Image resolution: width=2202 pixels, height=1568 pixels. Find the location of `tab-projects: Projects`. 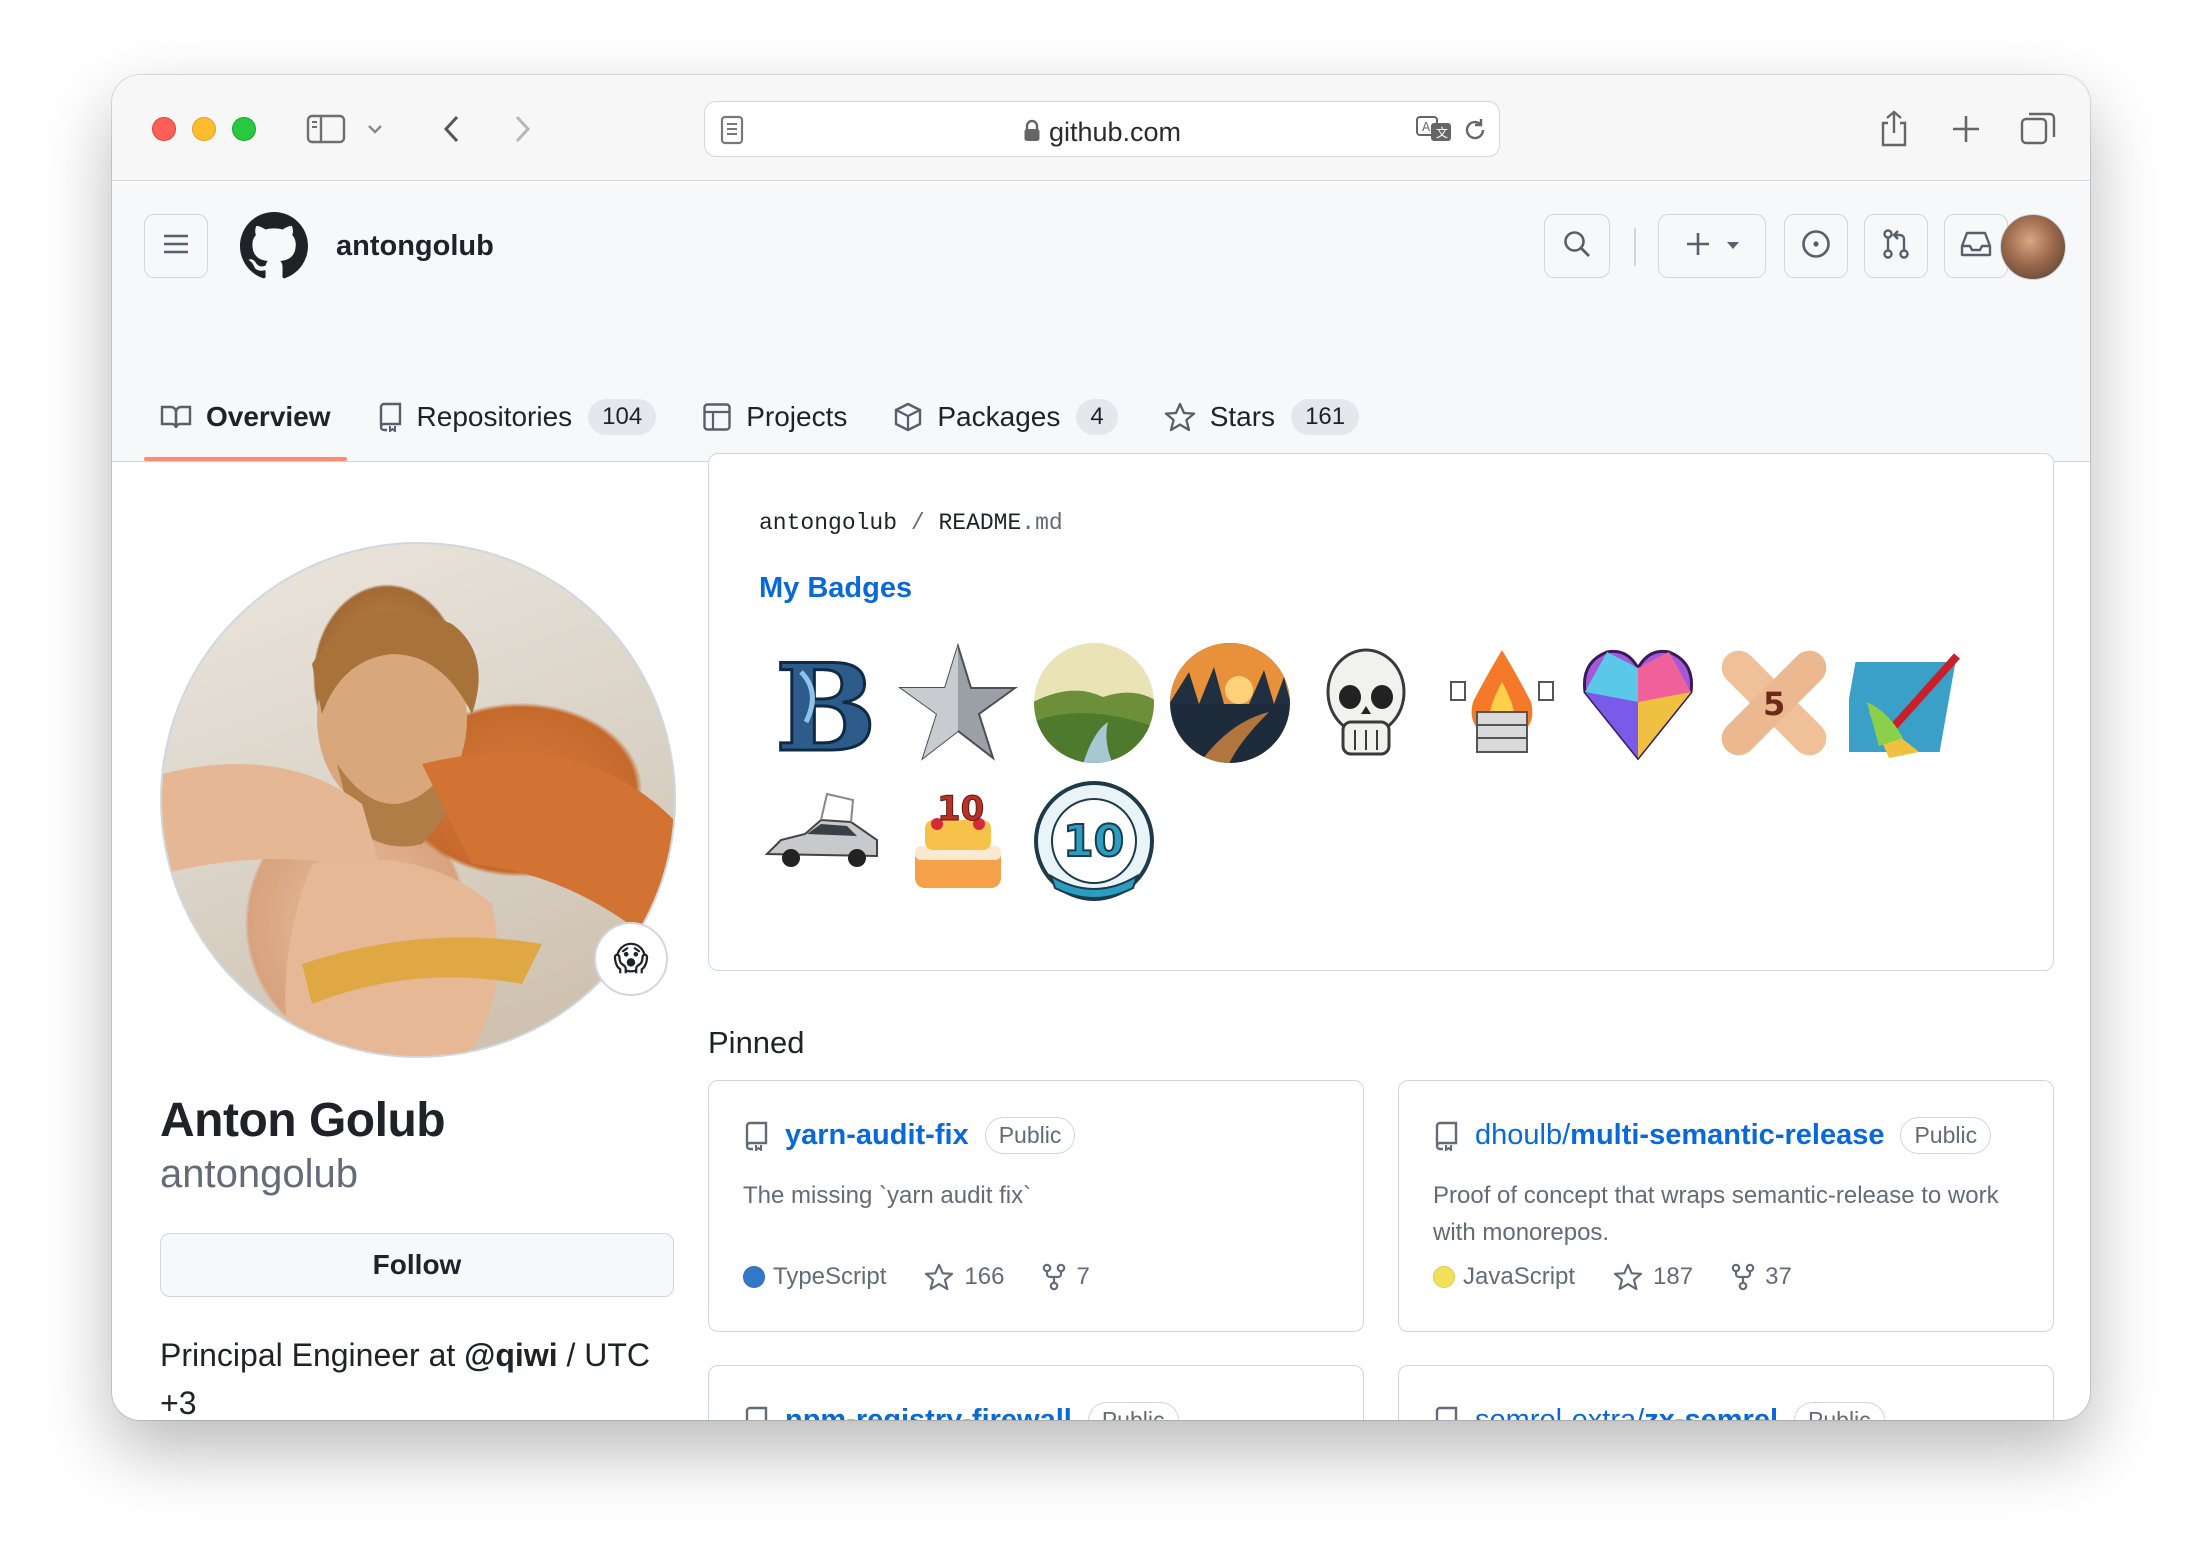

tab-projects: Projects is located at coordinates (774, 417).